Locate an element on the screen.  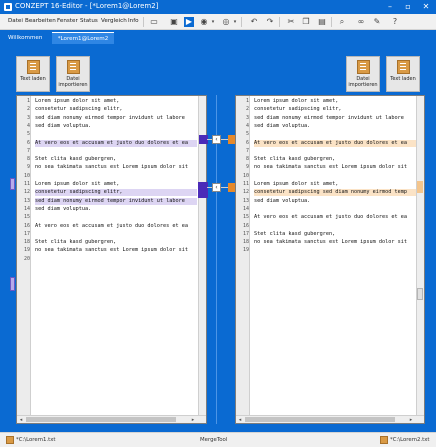
menu-bearbeiten: Bearbeiten is located at coordinates (40, 21).